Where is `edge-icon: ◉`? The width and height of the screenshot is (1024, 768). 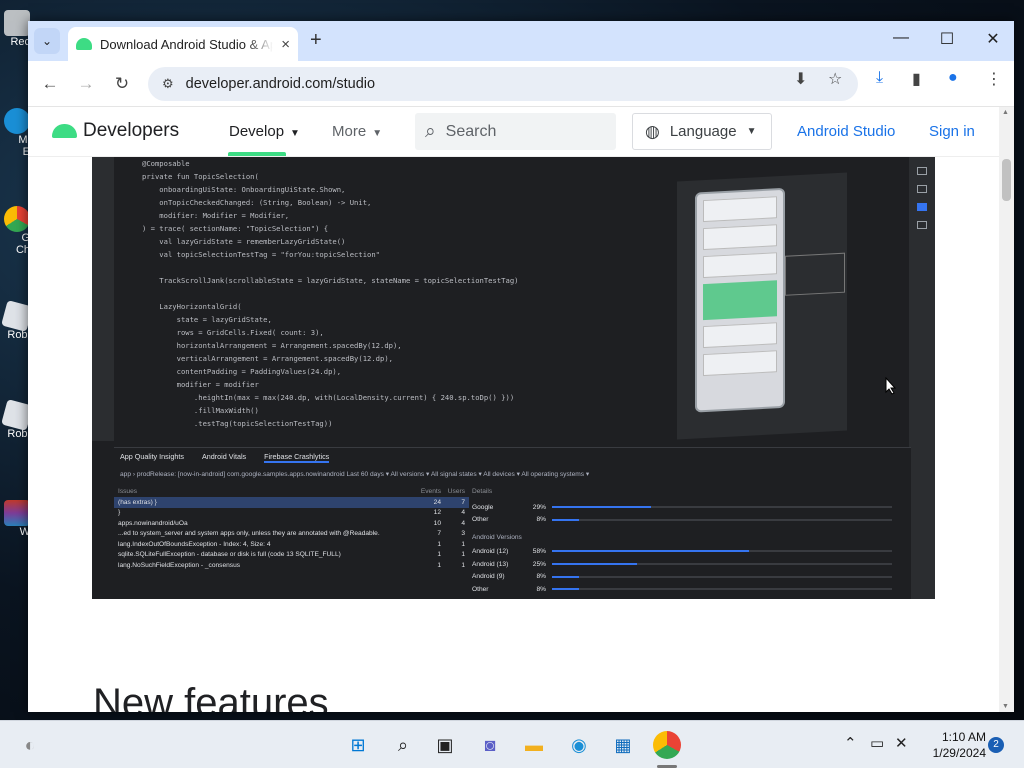 edge-icon: ◉ is located at coordinates (579, 745).